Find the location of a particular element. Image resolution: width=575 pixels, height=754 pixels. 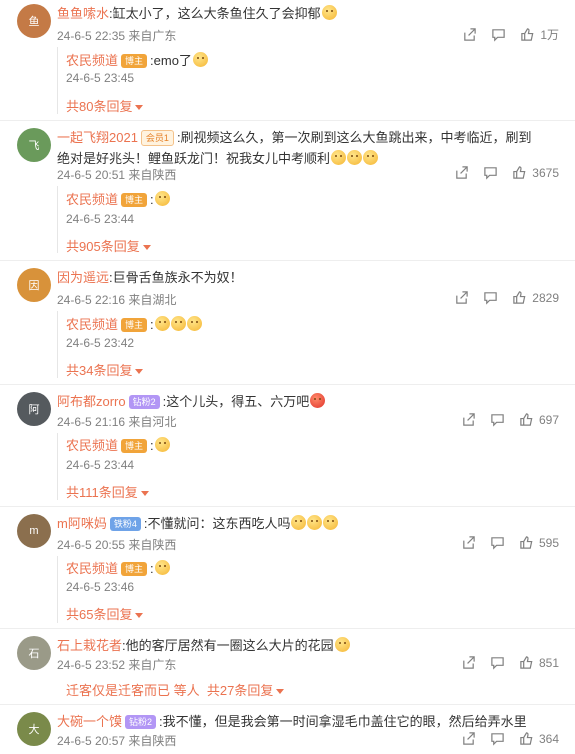

more-replies-button: 共34条回复 is located at coordinates (105, 369).